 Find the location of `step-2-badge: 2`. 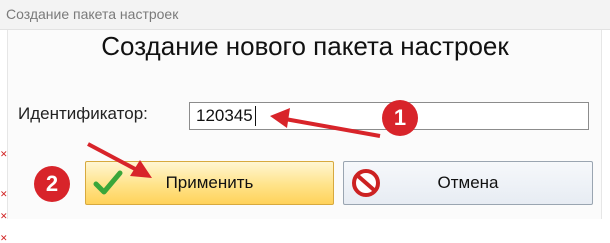

step-2-badge: 2 is located at coordinates (52, 184).